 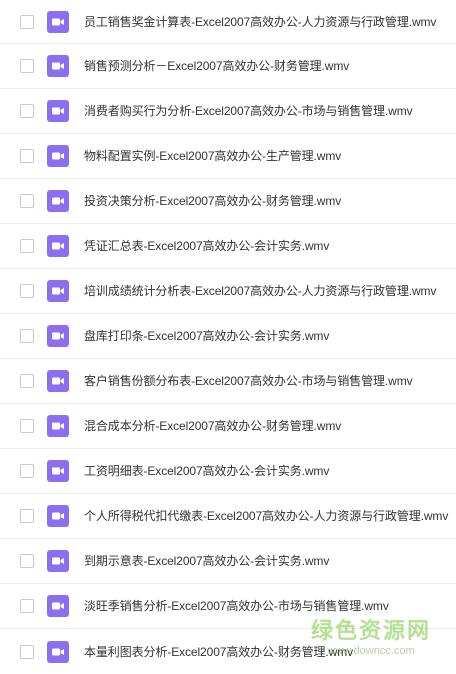 I want to click on file-name: 淡旺季销售分析-Excel2007高效办公-市场与销售管理.wmv, so click(x=236, y=606).